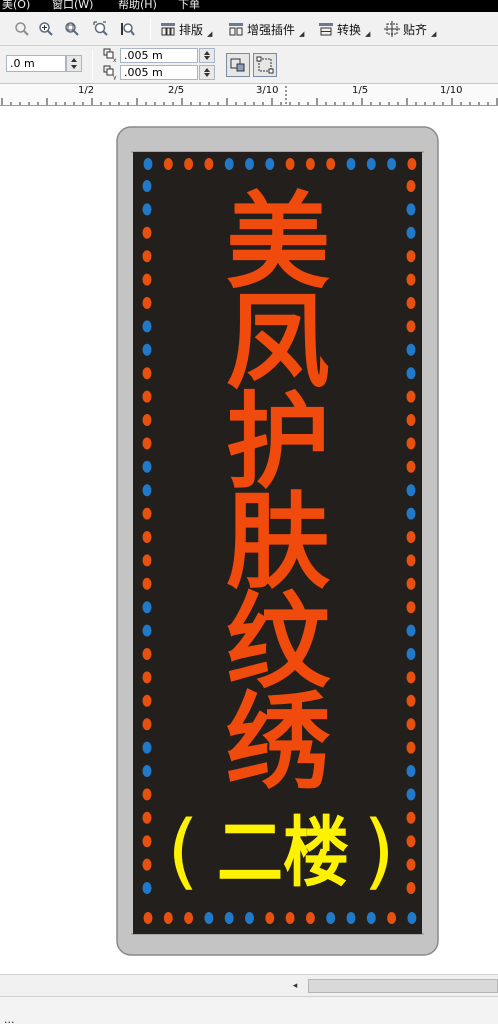 The image size is (498, 1024). Describe the element at coordinates (110, 72) in the screenshot. I see `duplicate-offset-y-icon: y` at that location.